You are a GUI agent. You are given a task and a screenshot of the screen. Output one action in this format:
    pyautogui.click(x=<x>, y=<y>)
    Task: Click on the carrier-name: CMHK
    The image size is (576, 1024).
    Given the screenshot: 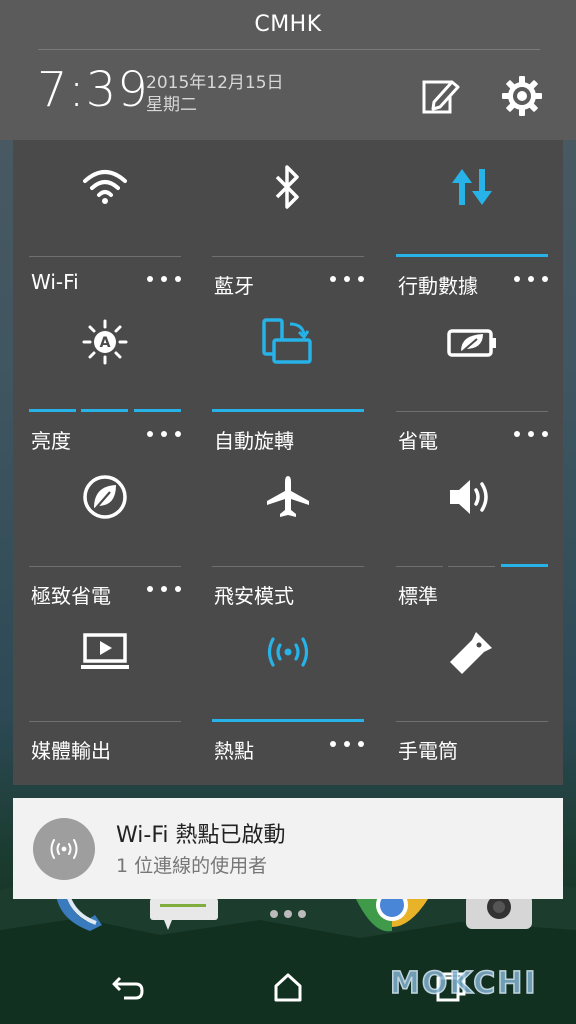 What is the action you would take?
    pyautogui.click(x=288, y=24)
    